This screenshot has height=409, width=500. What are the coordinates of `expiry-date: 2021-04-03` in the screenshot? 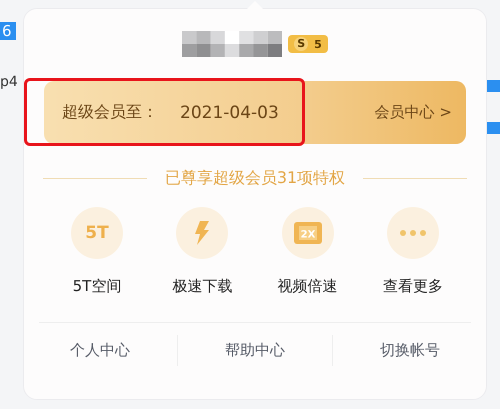 It's located at (229, 112).